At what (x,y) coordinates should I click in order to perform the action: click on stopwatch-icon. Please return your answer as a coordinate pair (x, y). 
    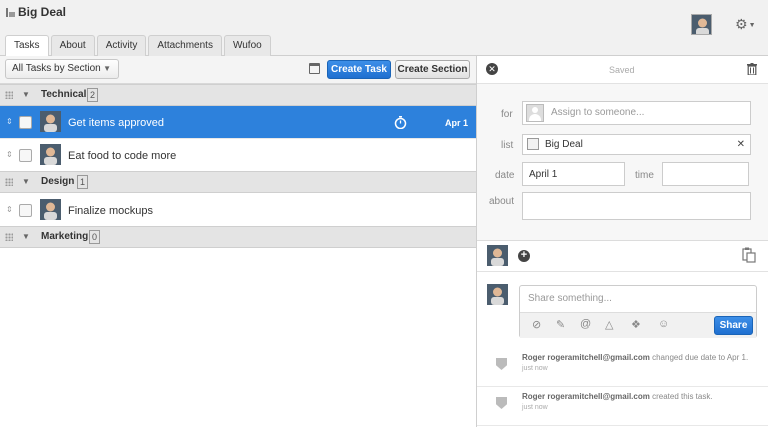
    Looking at the image, I should click on (400, 122).